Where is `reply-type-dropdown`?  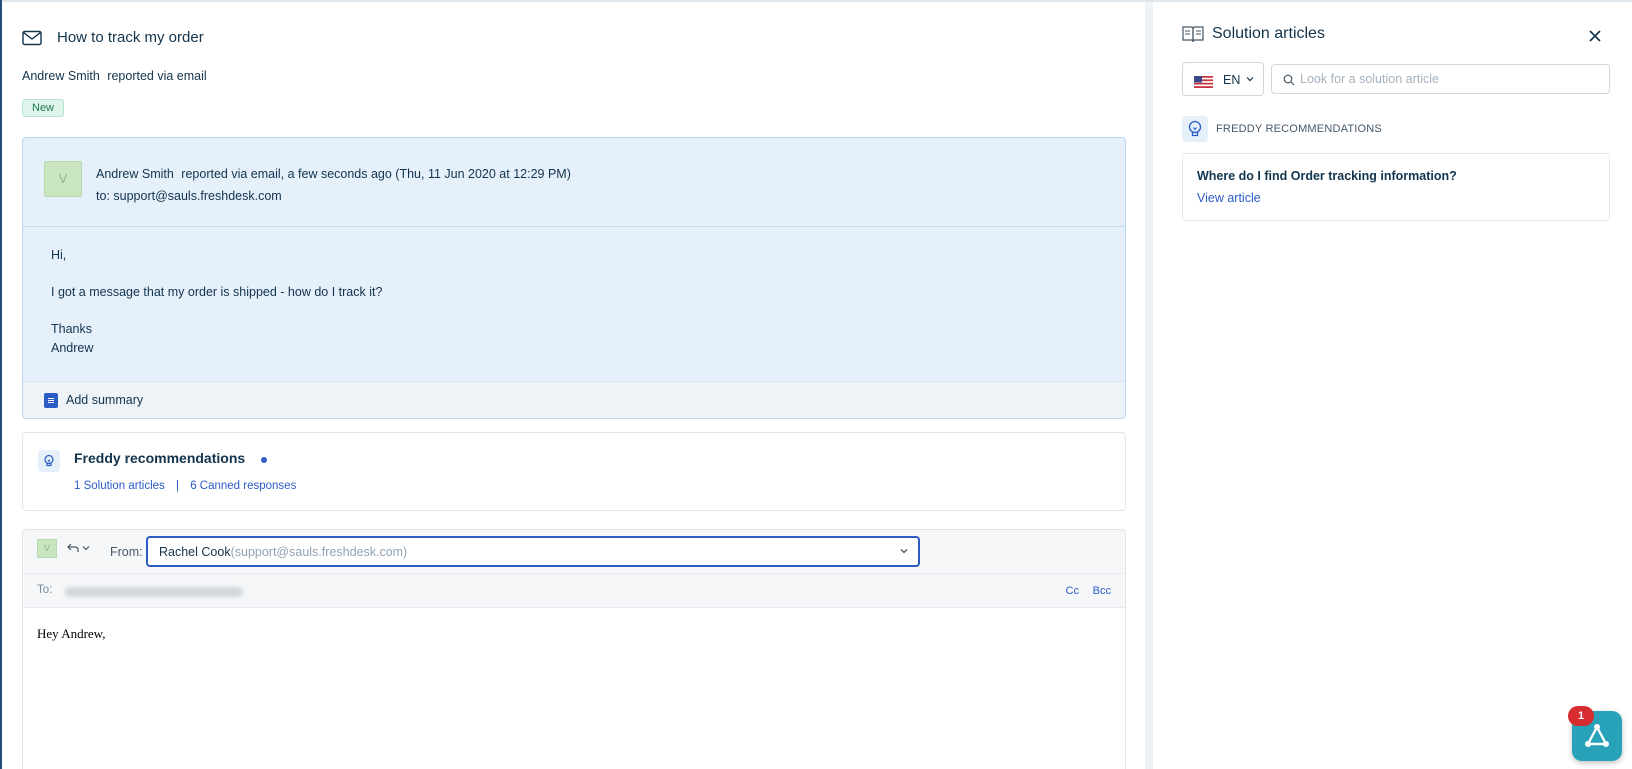 reply-type-dropdown is located at coordinates (78, 548).